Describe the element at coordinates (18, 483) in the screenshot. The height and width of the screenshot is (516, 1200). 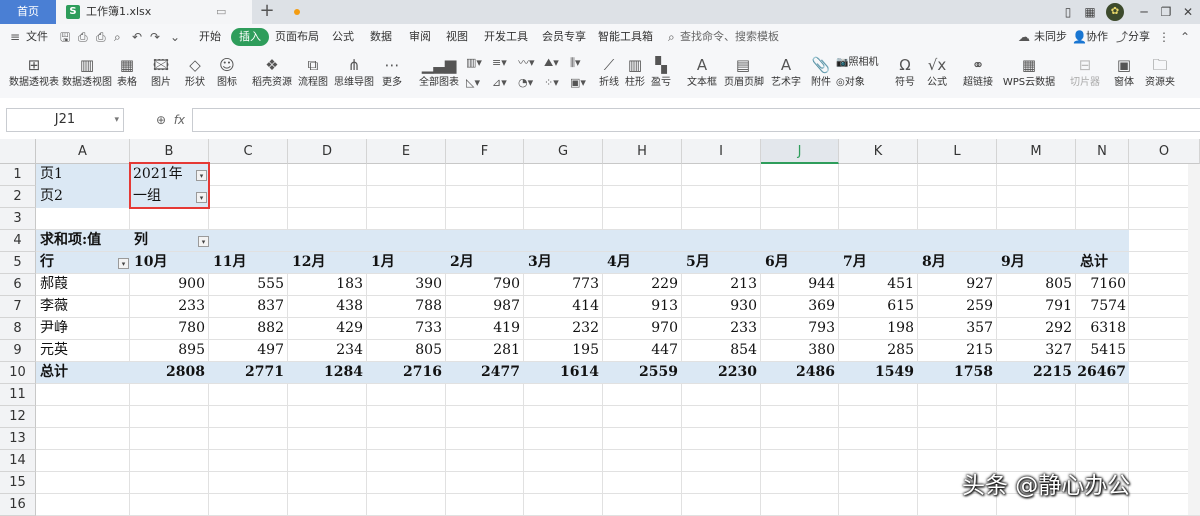
I see `row-header-15: 15` at that location.